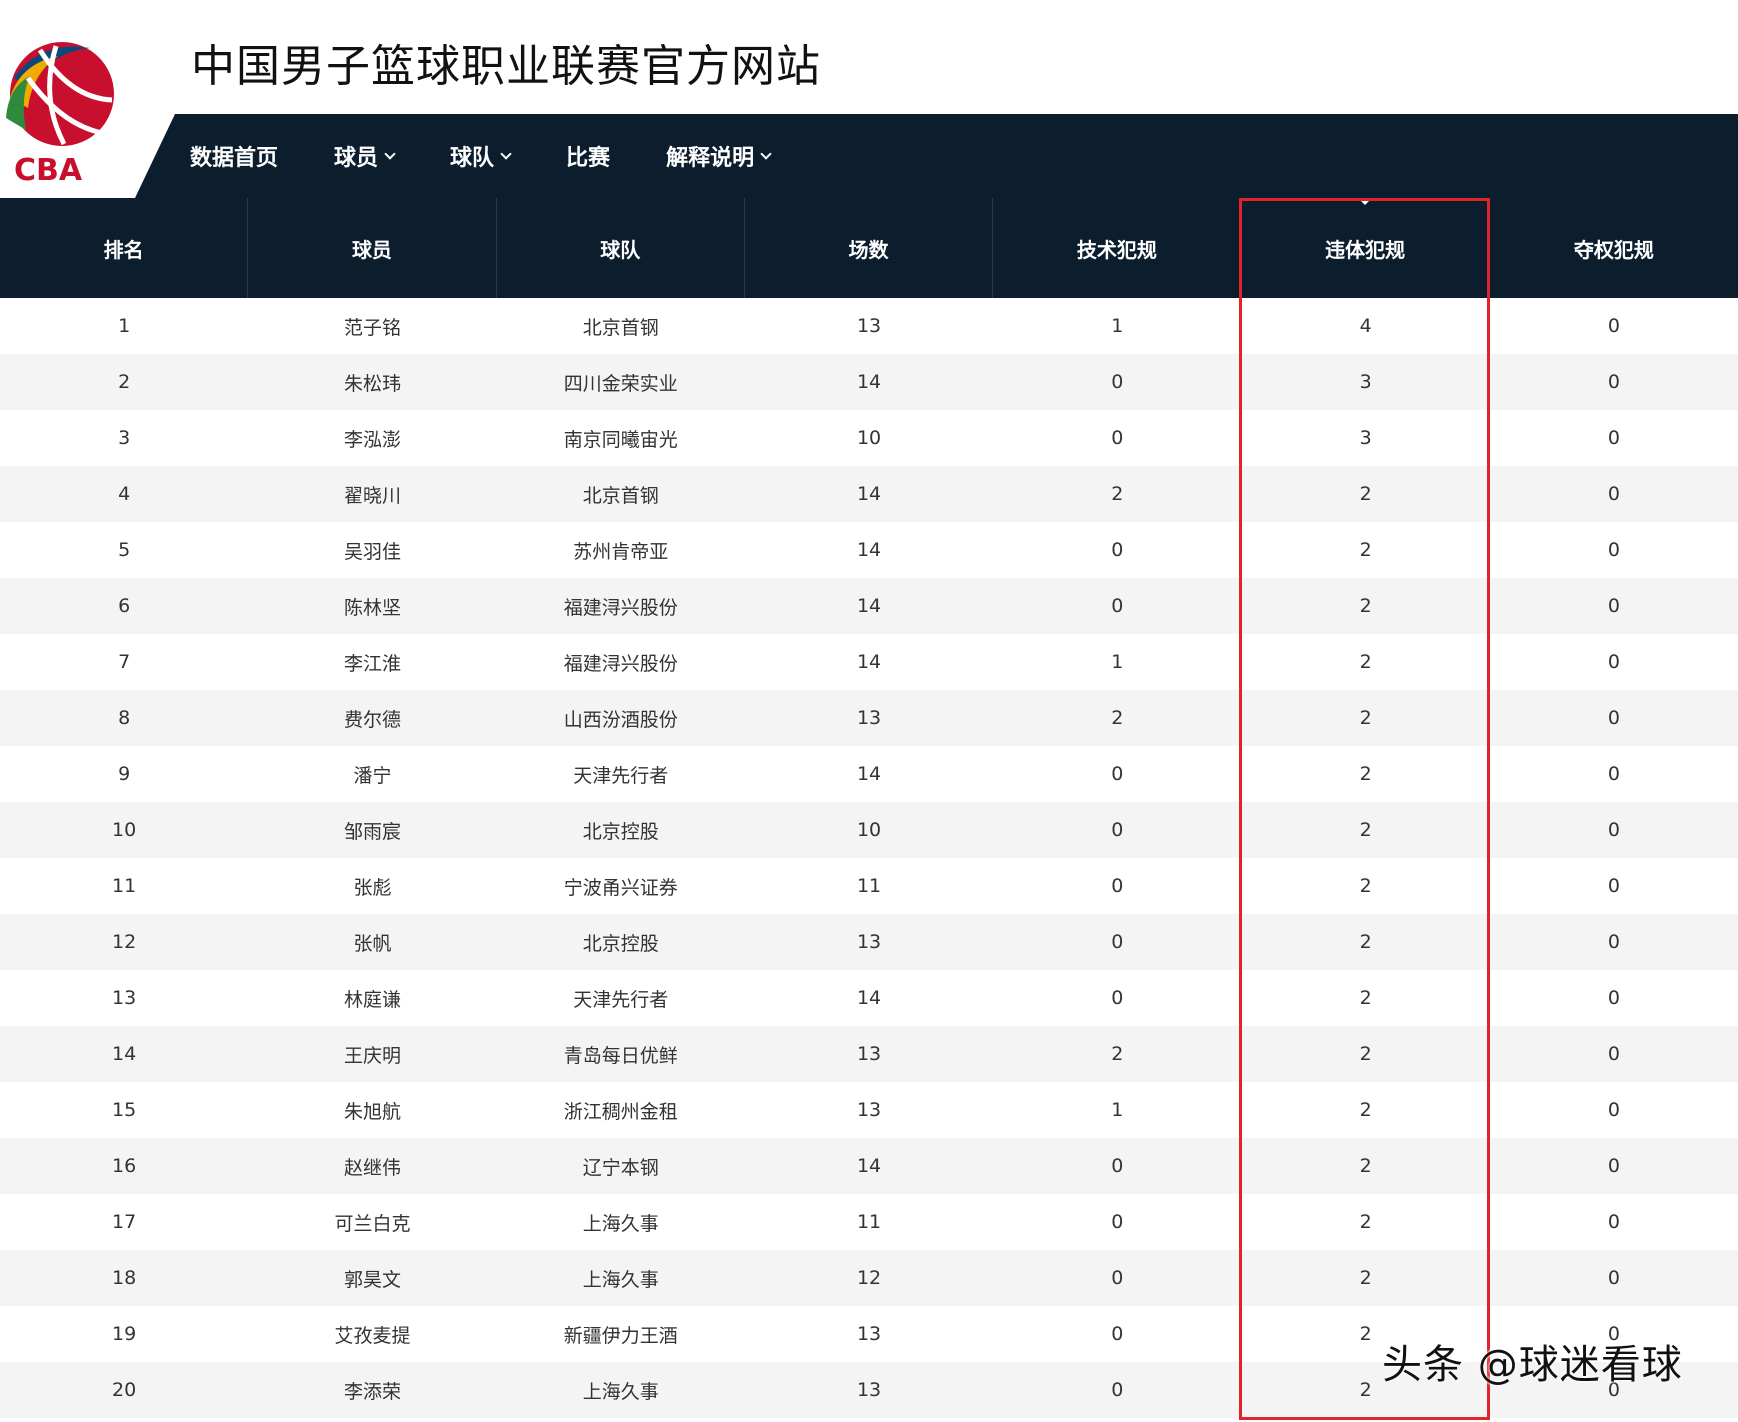  Describe the element at coordinates (869, 1110) in the screenshot. I see `table-row: 15 朱旭航 浙江稠州金租 13 1 2 0` at that location.